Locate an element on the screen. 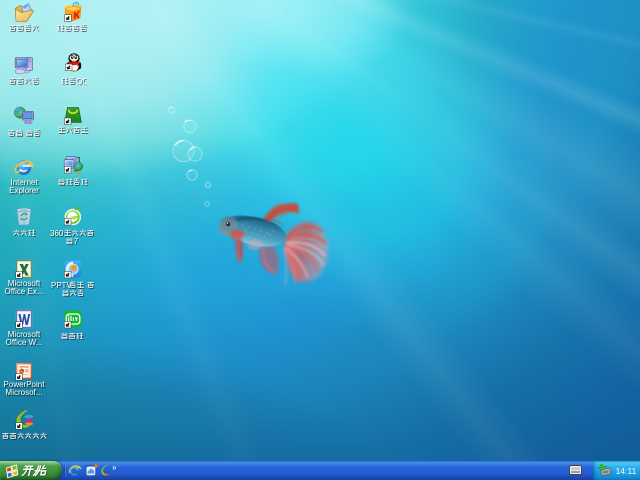 This screenshot has width=640, height=480. svg-text: QQ is located at coordinates (81, 81).